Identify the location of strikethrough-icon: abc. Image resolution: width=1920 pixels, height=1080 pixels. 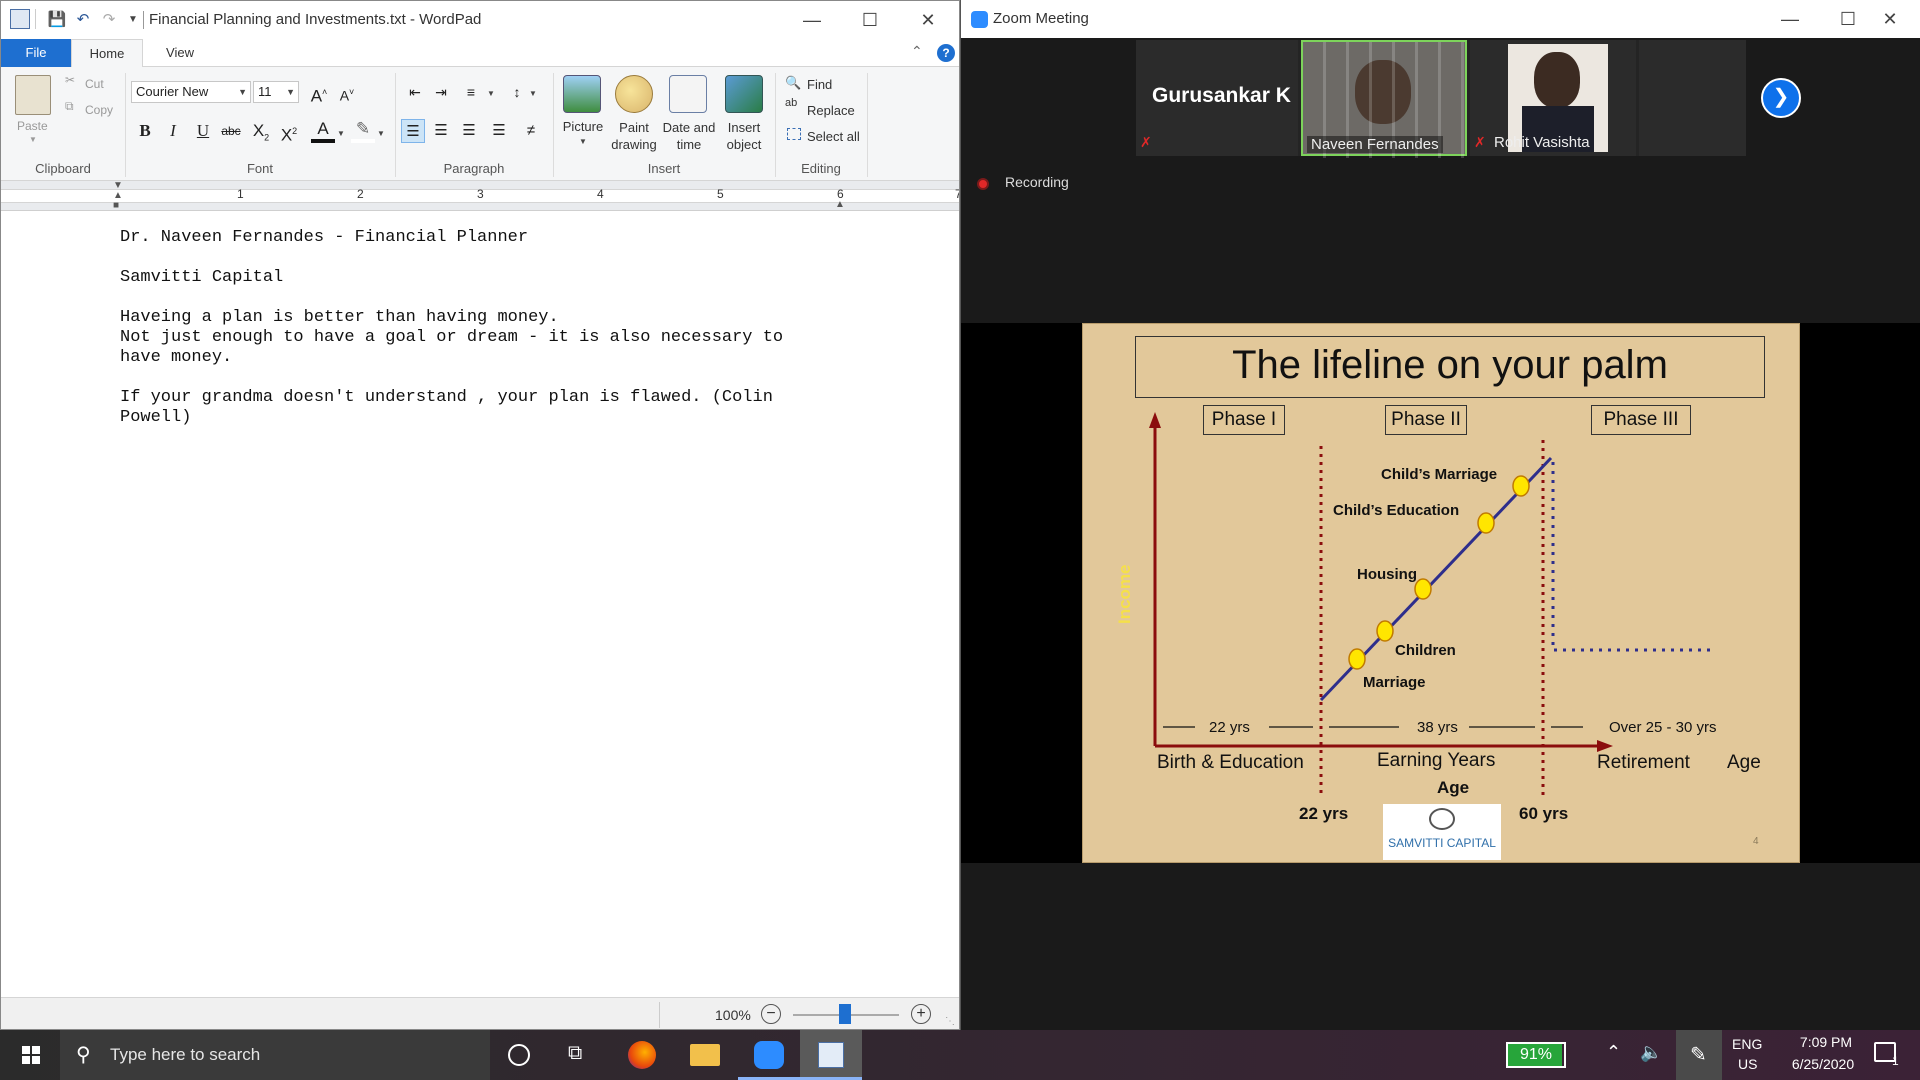
(231, 131).